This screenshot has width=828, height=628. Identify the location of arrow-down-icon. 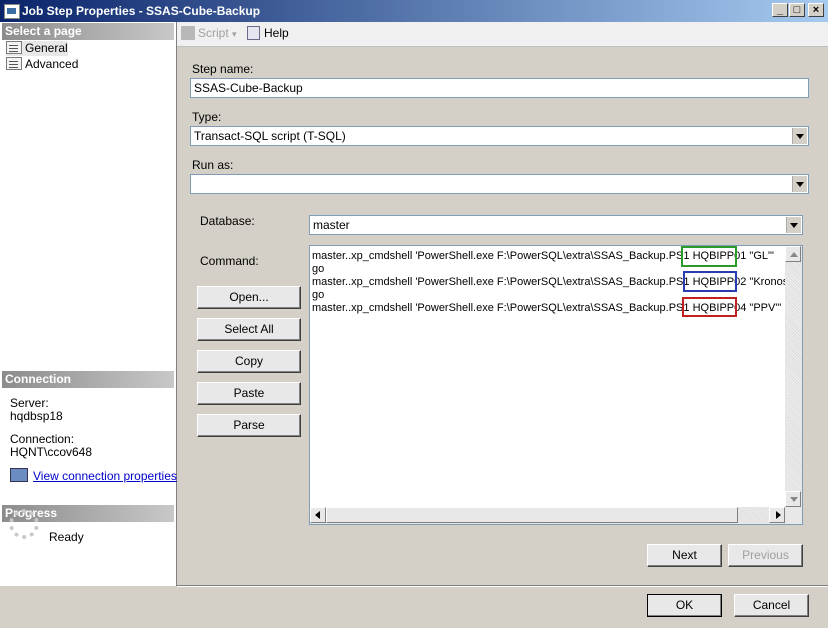
(794, 499).